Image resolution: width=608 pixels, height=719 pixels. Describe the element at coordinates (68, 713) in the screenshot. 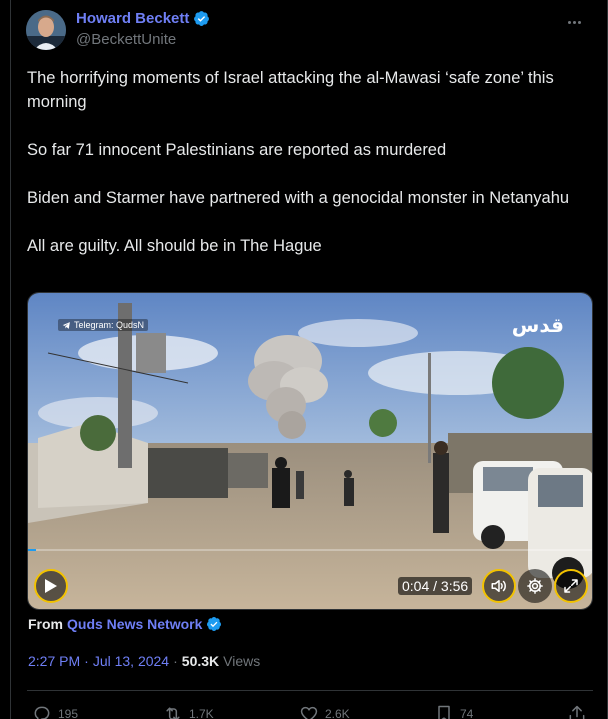

I see `reply-count: 195` at that location.